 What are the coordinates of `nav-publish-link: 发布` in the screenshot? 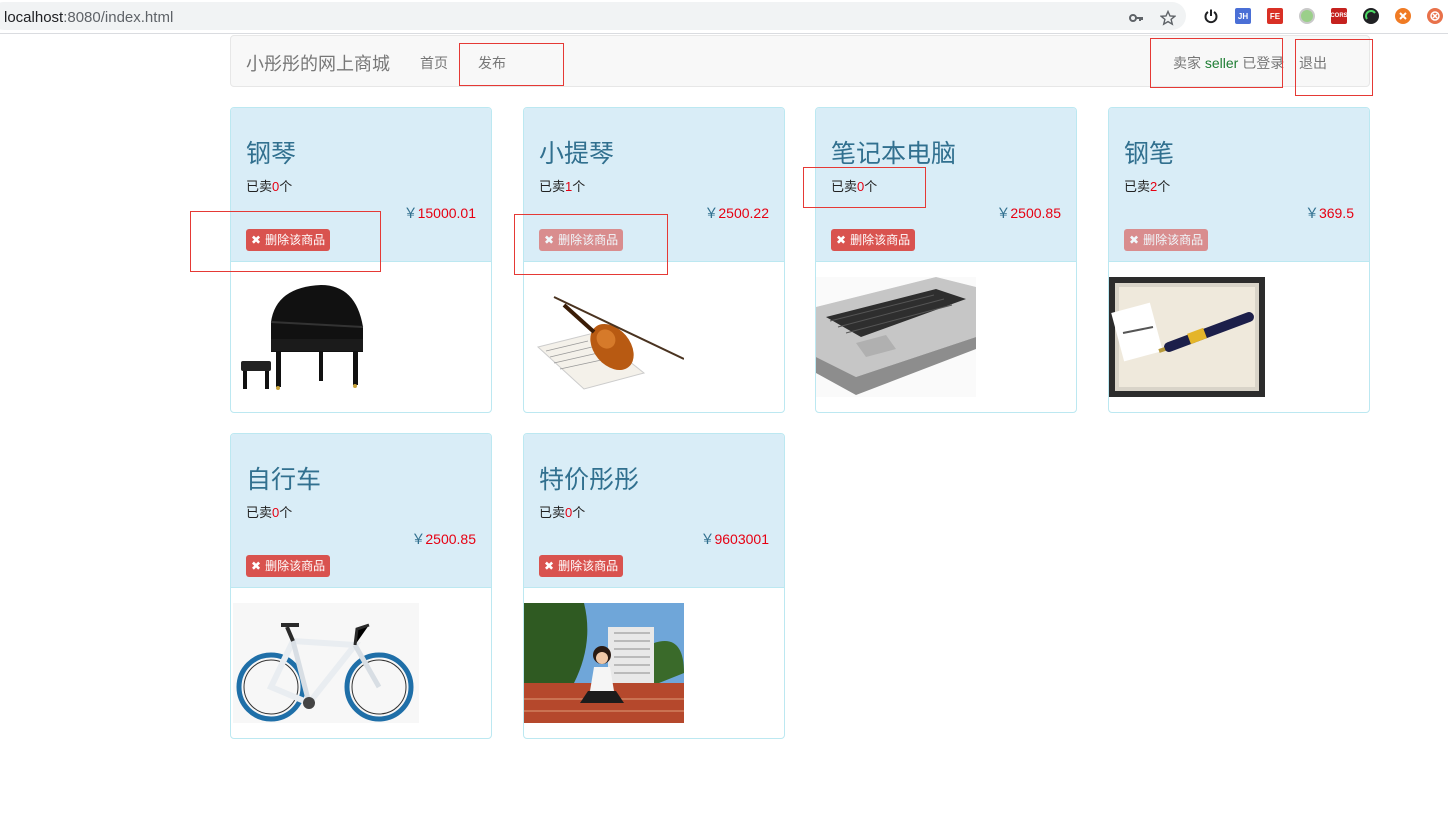 It's located at (492, 63).